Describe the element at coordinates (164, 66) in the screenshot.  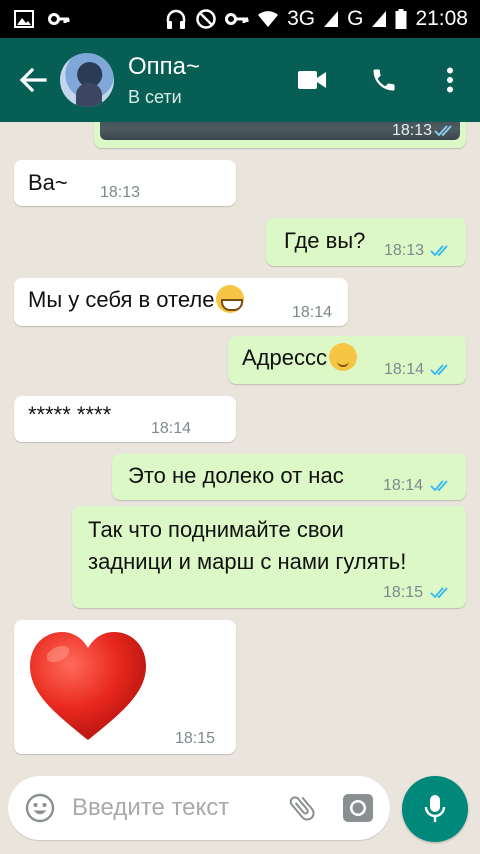
I see `contact-name: Оппа~` at that location.